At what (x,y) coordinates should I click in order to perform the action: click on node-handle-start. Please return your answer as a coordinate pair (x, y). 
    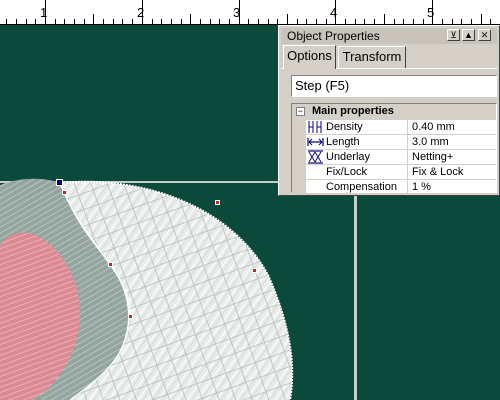
    Looking at the image, I should click on (59, 182).